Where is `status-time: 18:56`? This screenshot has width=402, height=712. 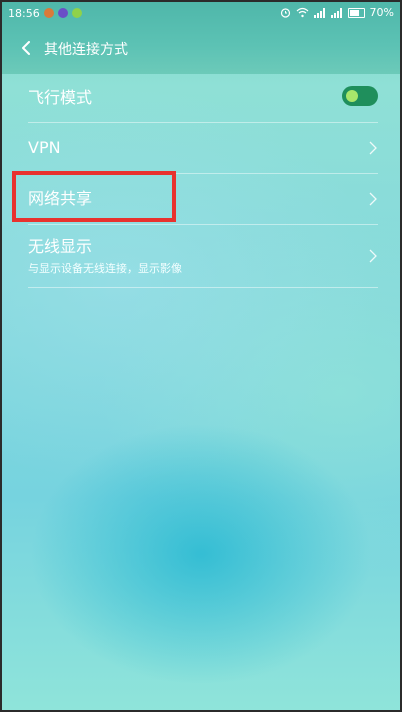 status-time: 18:56 is located at coordinates (24, 13).